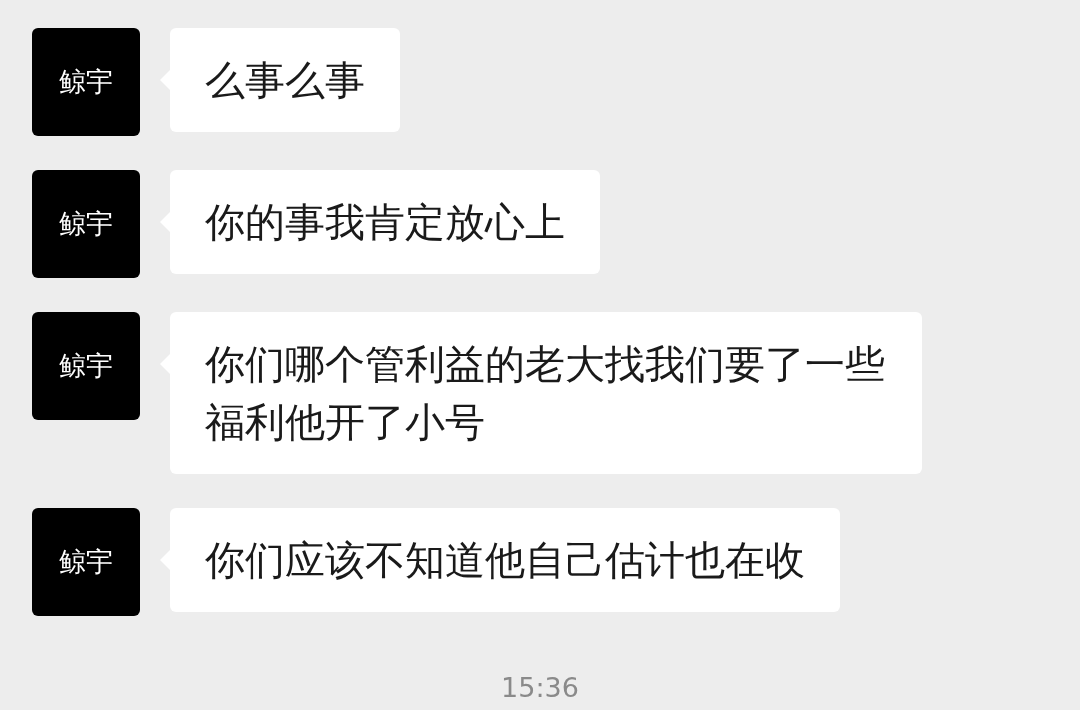  I want to click on message-bubble: 你的事我肯定放心上, so click(385, 222).